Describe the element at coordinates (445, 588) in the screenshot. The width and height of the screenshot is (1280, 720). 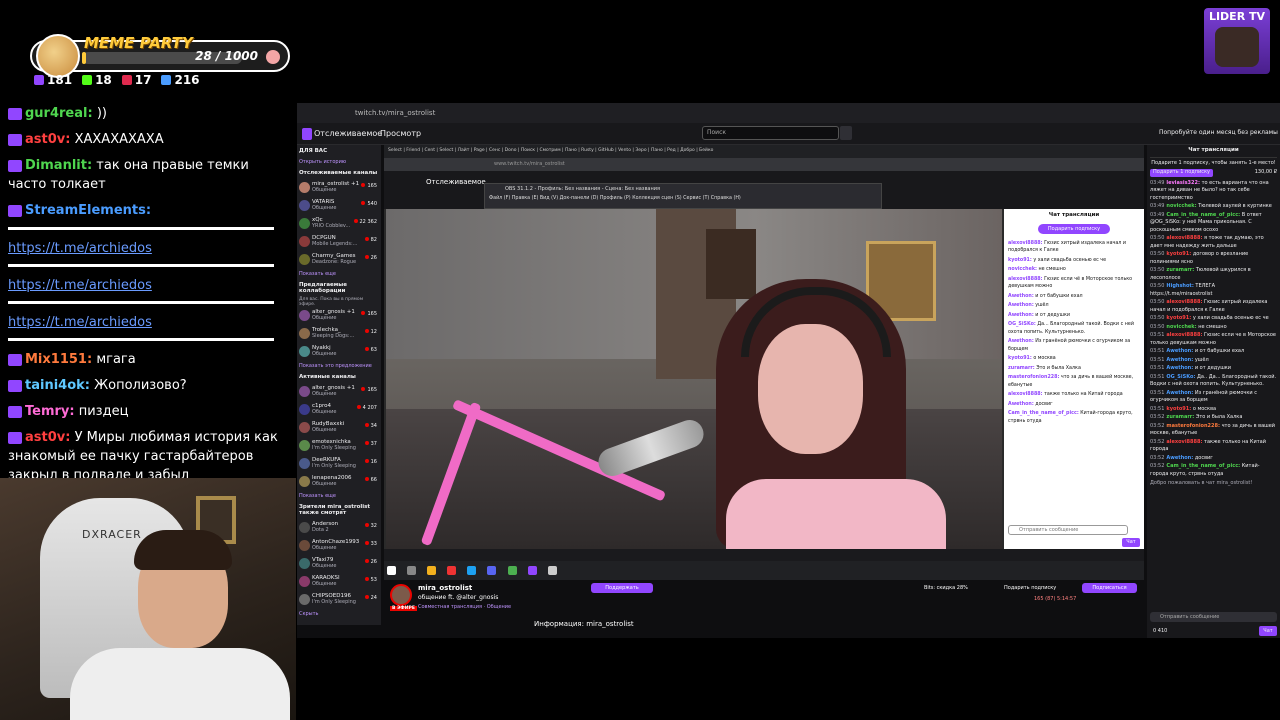
I see `streamer-name: mira_ostrolist` at that location.